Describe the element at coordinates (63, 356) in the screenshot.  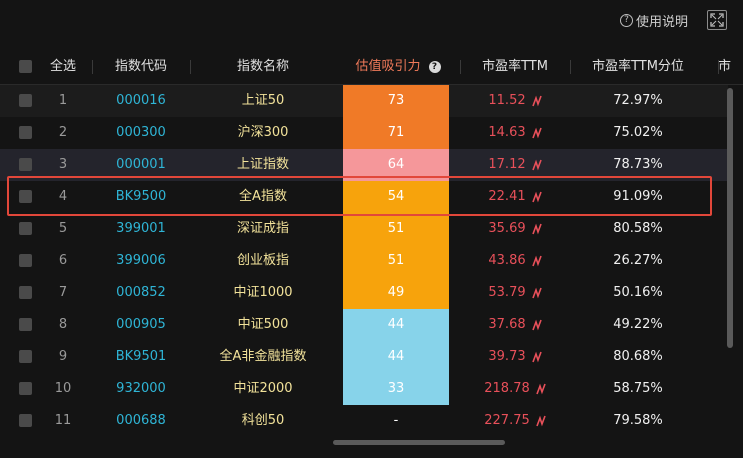
I see `row-number: 9` at that location.